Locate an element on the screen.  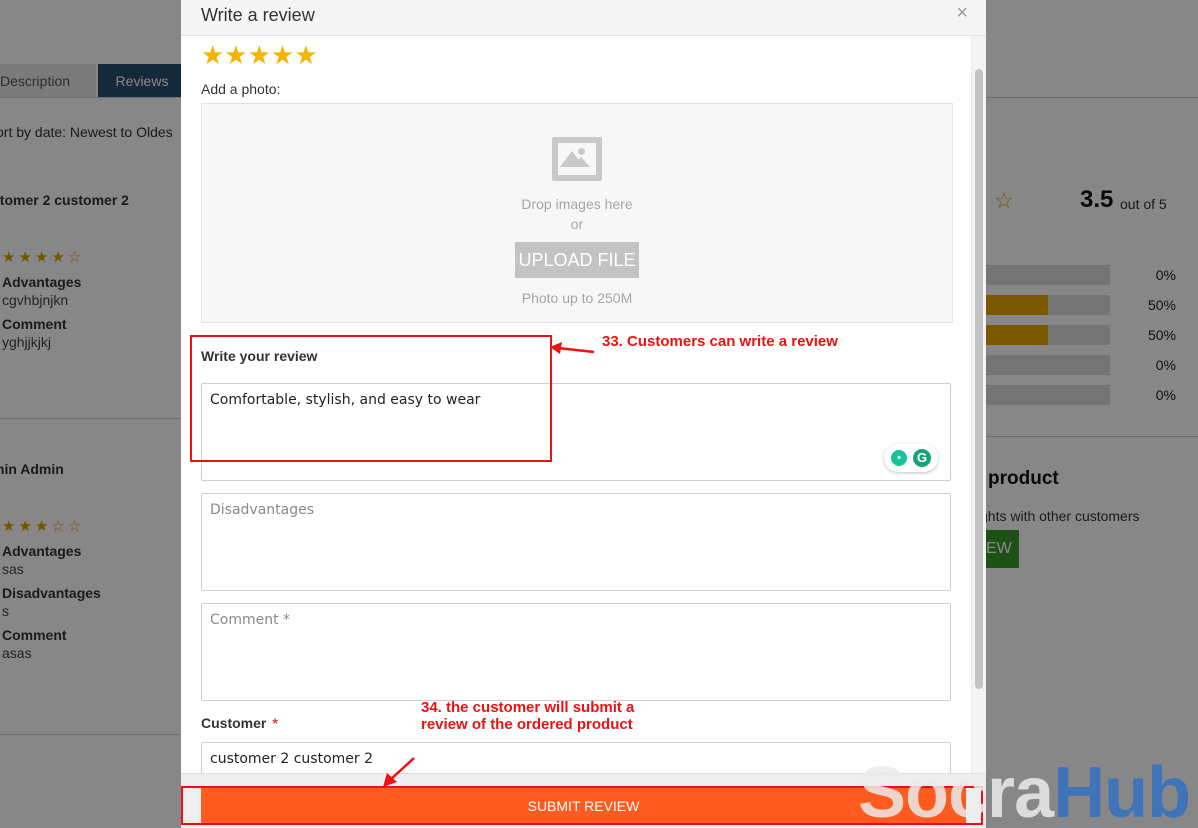
customer-label: Customer * is located at coordinates (239, 723).